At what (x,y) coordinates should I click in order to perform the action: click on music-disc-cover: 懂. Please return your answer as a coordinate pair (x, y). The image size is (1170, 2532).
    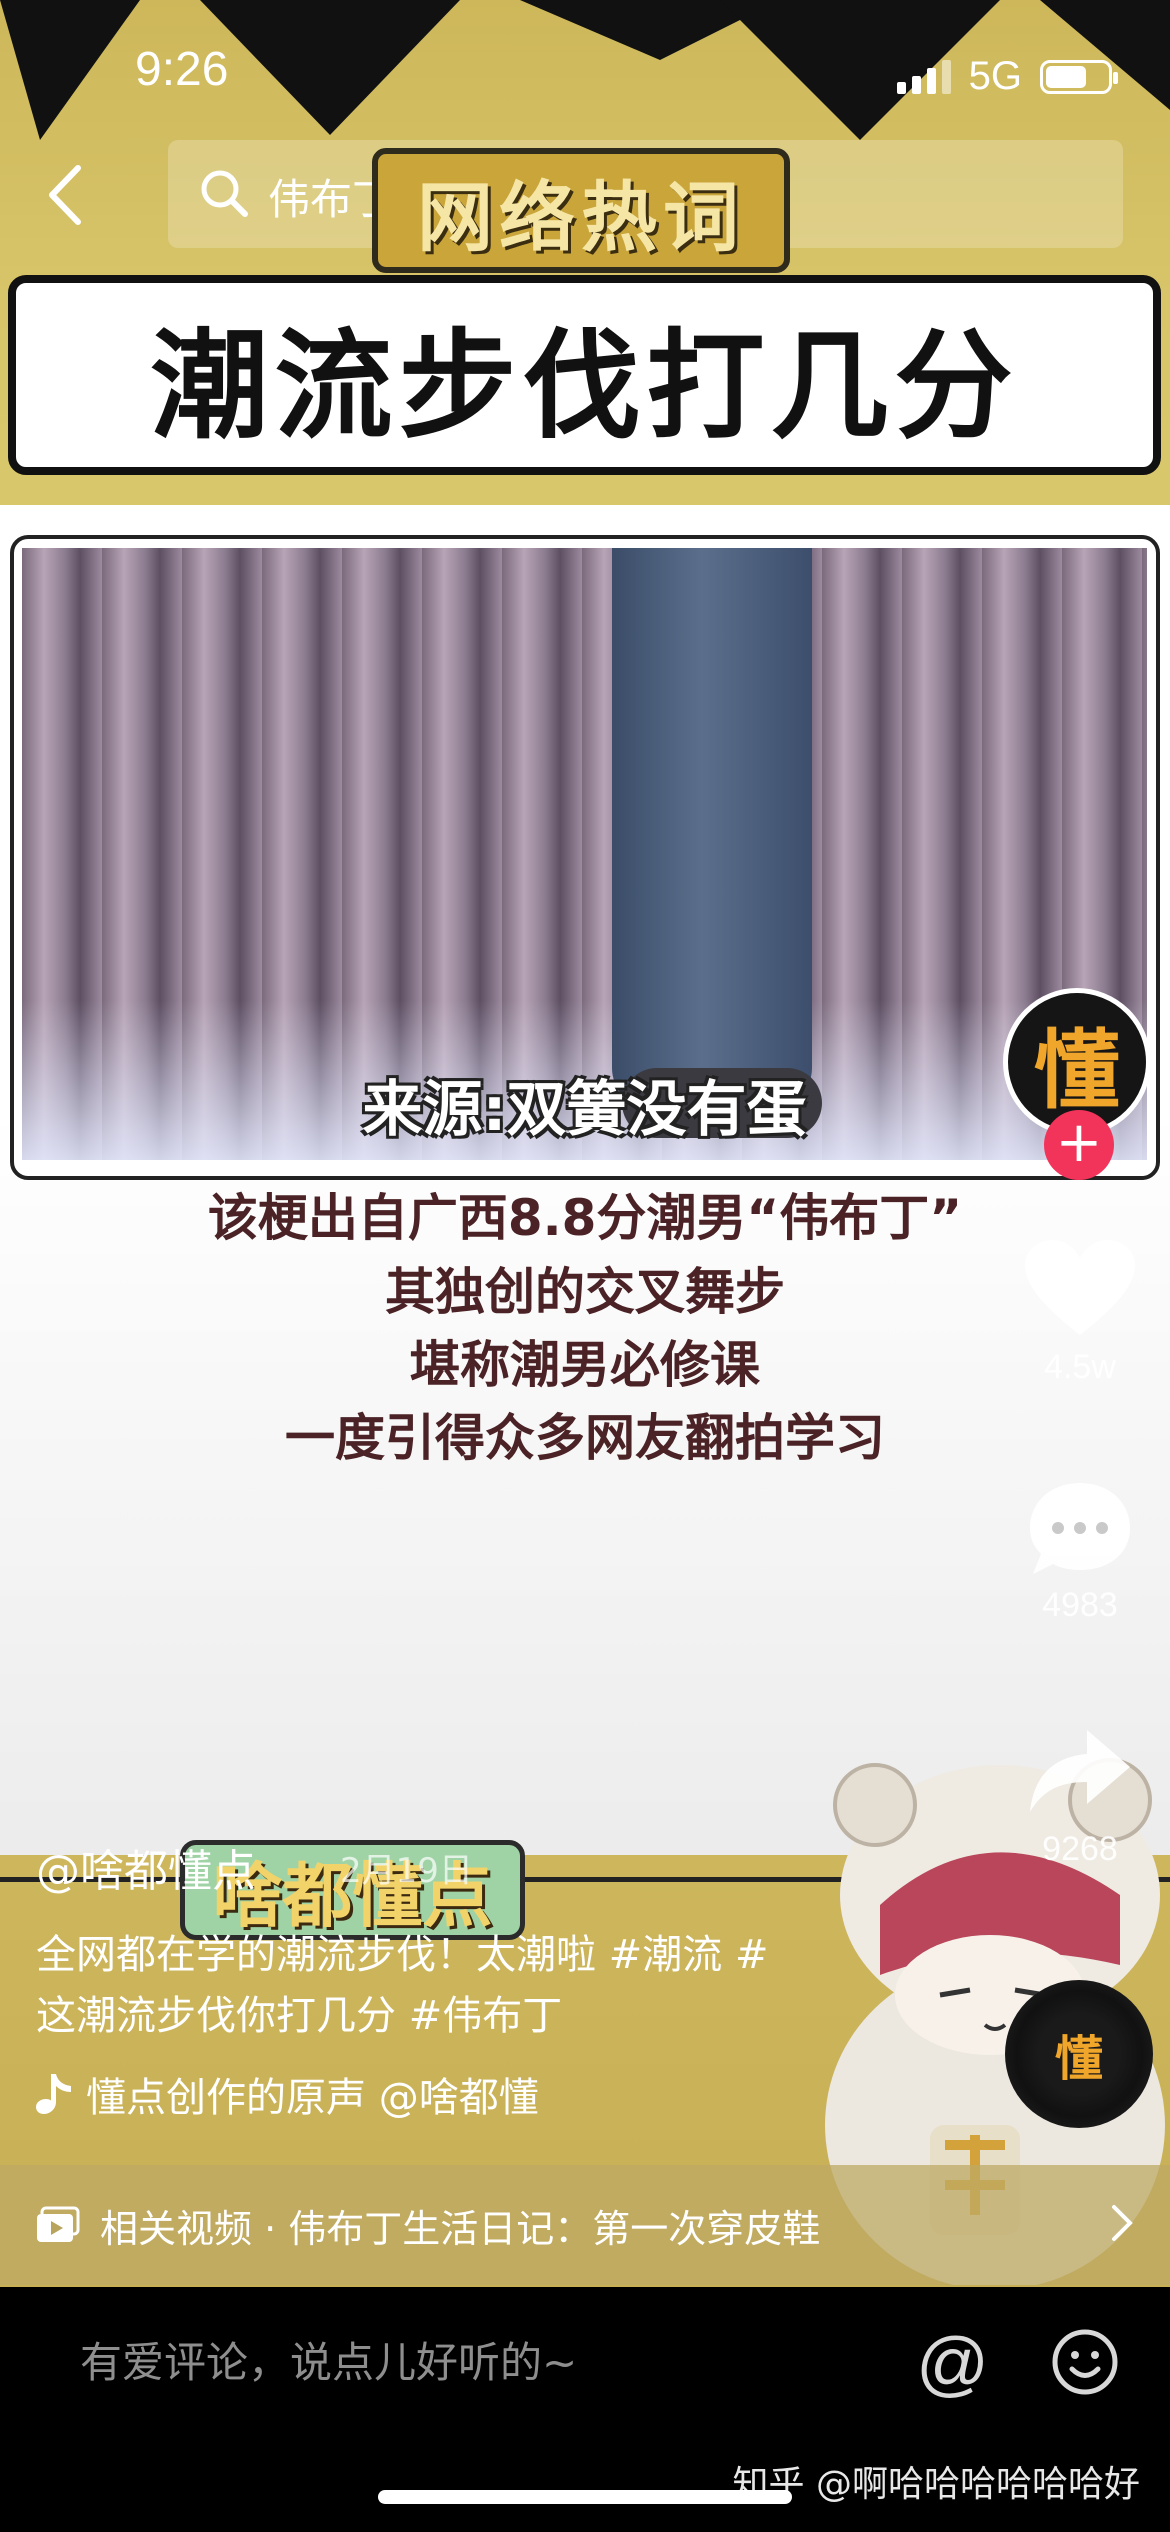
    Looking at the image, I should click on (1079, 2054).